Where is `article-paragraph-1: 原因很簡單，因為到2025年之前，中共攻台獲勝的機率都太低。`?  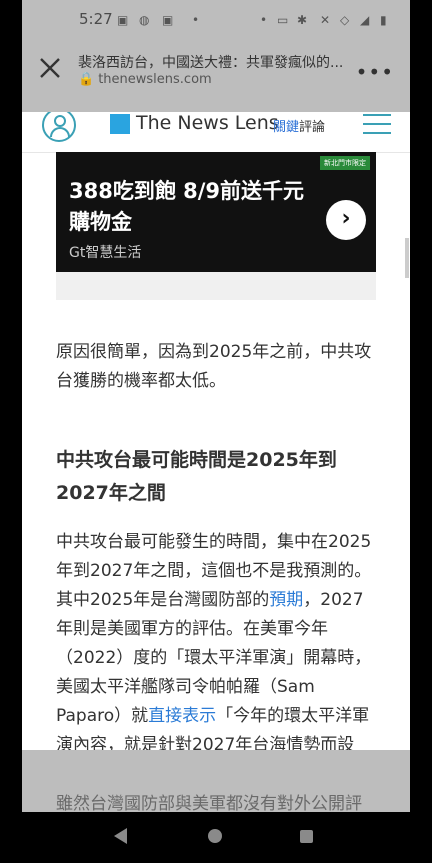 article-paragraph-1: 原因很簡單，因為到2025年之前，中共攻台獲勝的機率都太低。 is located at coordinates (214, 366).